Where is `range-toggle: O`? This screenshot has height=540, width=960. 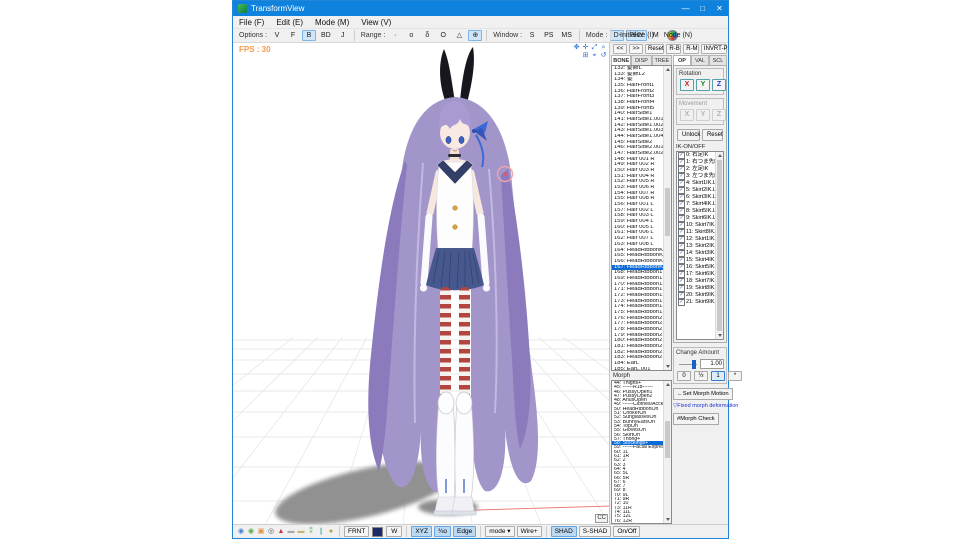
range-toggle: O is located at coordinates (443, 35).